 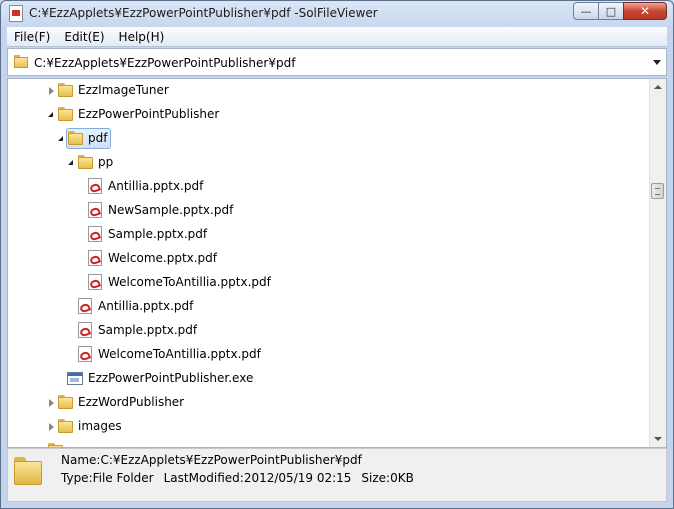 I want to click on size-value: 0KB, so click(x=402, y=478).